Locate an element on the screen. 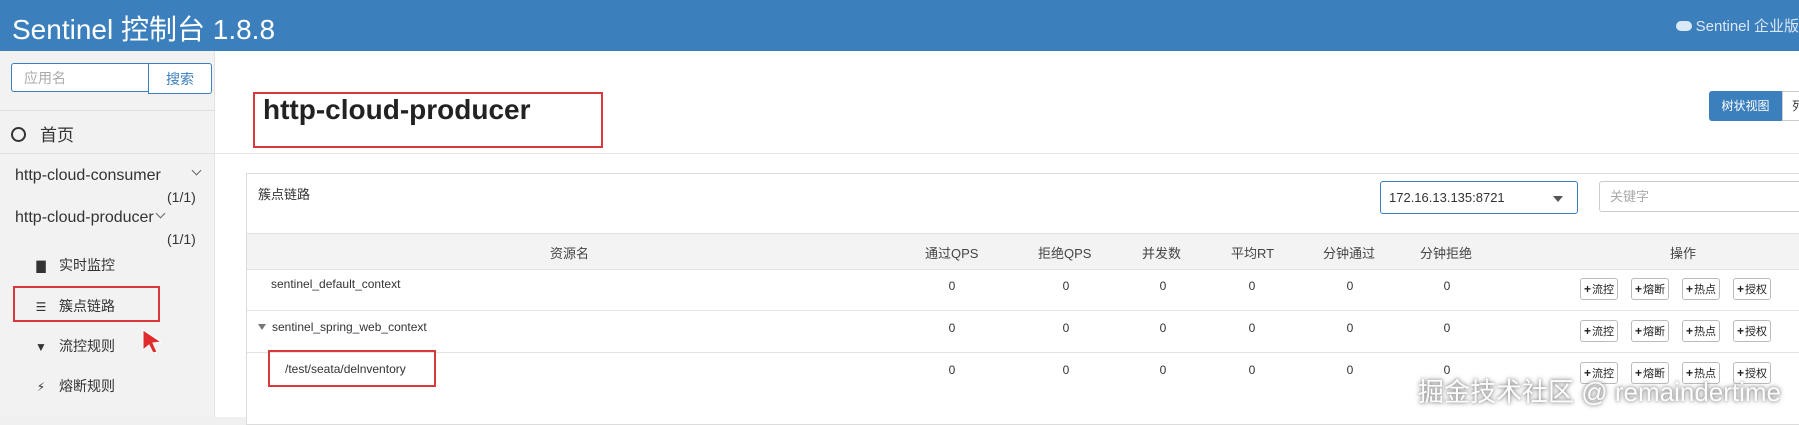  resource-name-label: sentinel_spring_web_context is located at coordinates (349, 327).